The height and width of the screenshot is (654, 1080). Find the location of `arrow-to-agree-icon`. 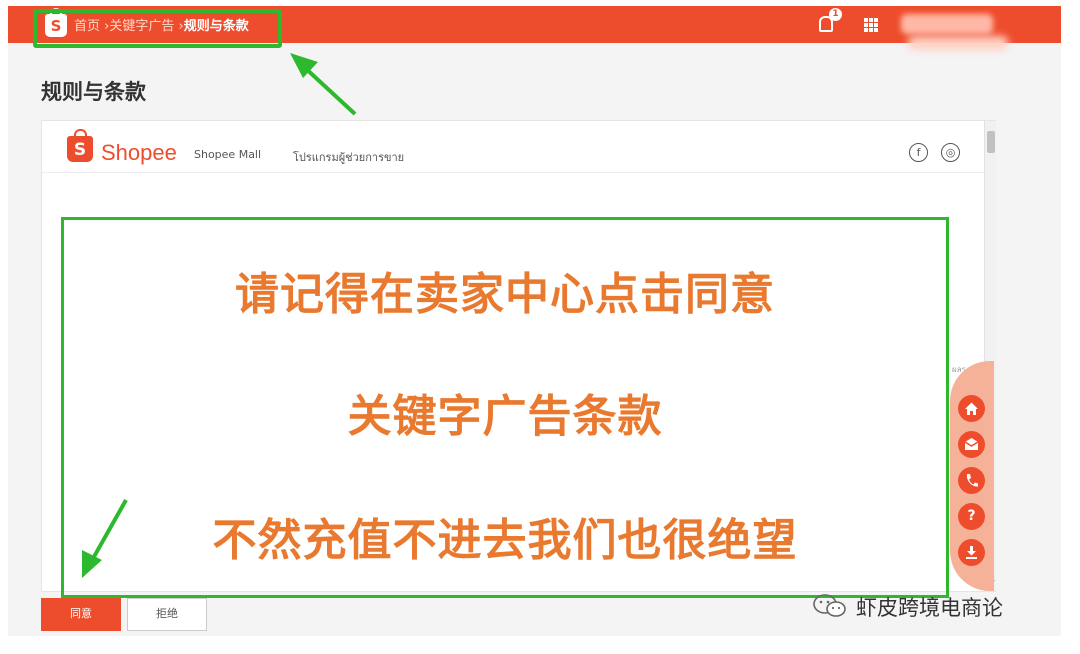

arrow-to-agree-icon is located at coordinates (105, 538).